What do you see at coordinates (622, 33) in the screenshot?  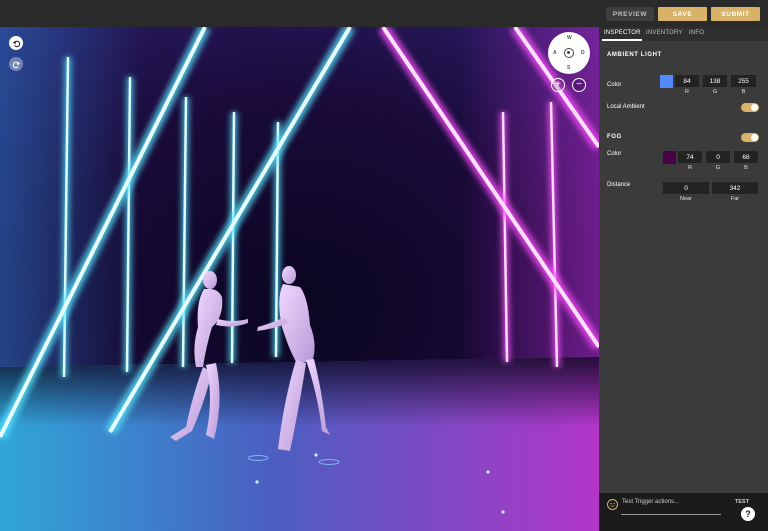 I see `tab-inspector: INSPECTOR` at bounding box center [622, 33].